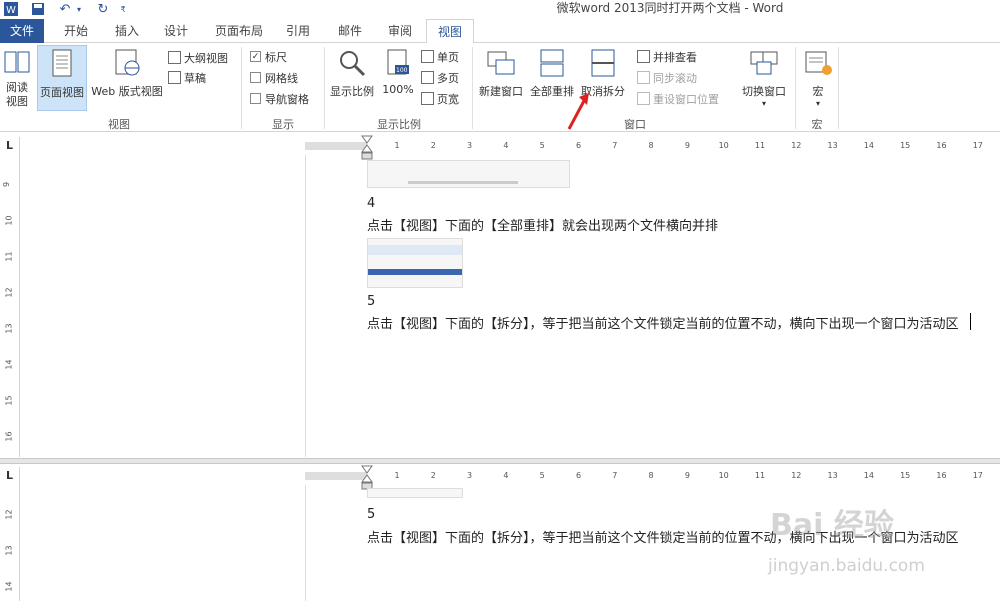  What do you see at coordinates (667, 77) in the screenshot?
I see `sync-scroll-button: 同步滚动` at bounding box center [667, 77].